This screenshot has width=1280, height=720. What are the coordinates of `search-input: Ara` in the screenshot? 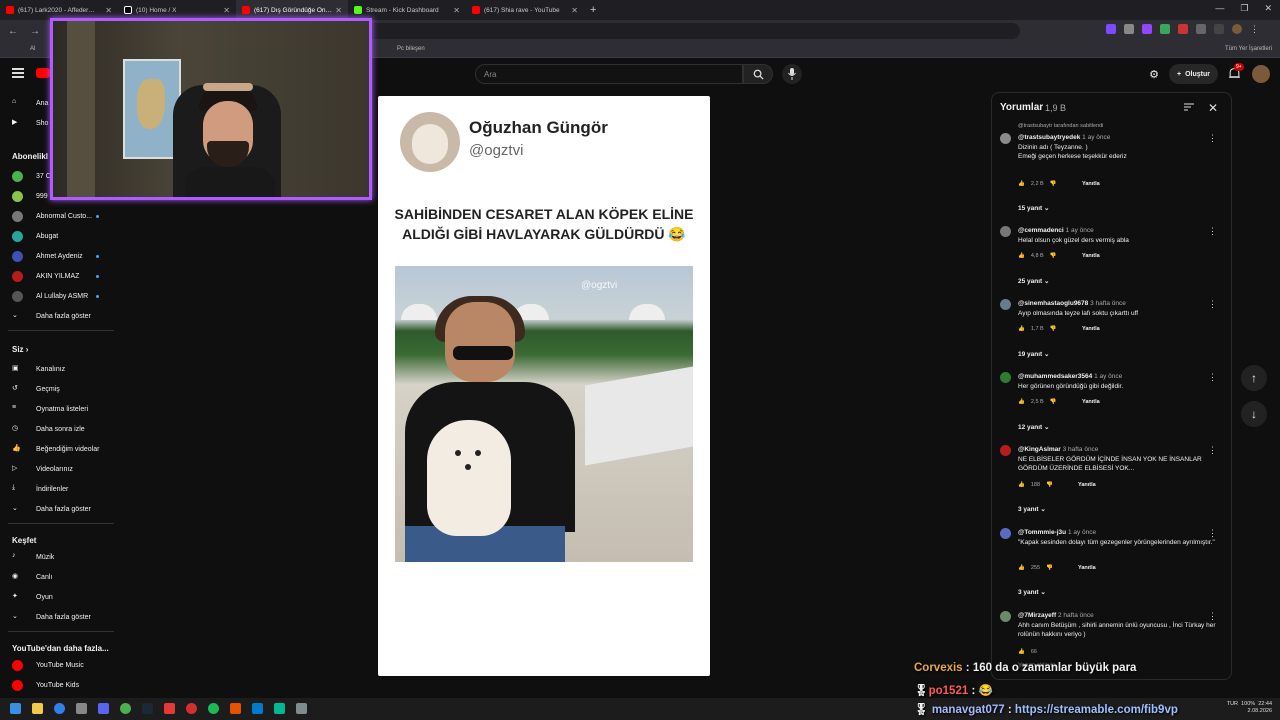 It's located at (609, 74).